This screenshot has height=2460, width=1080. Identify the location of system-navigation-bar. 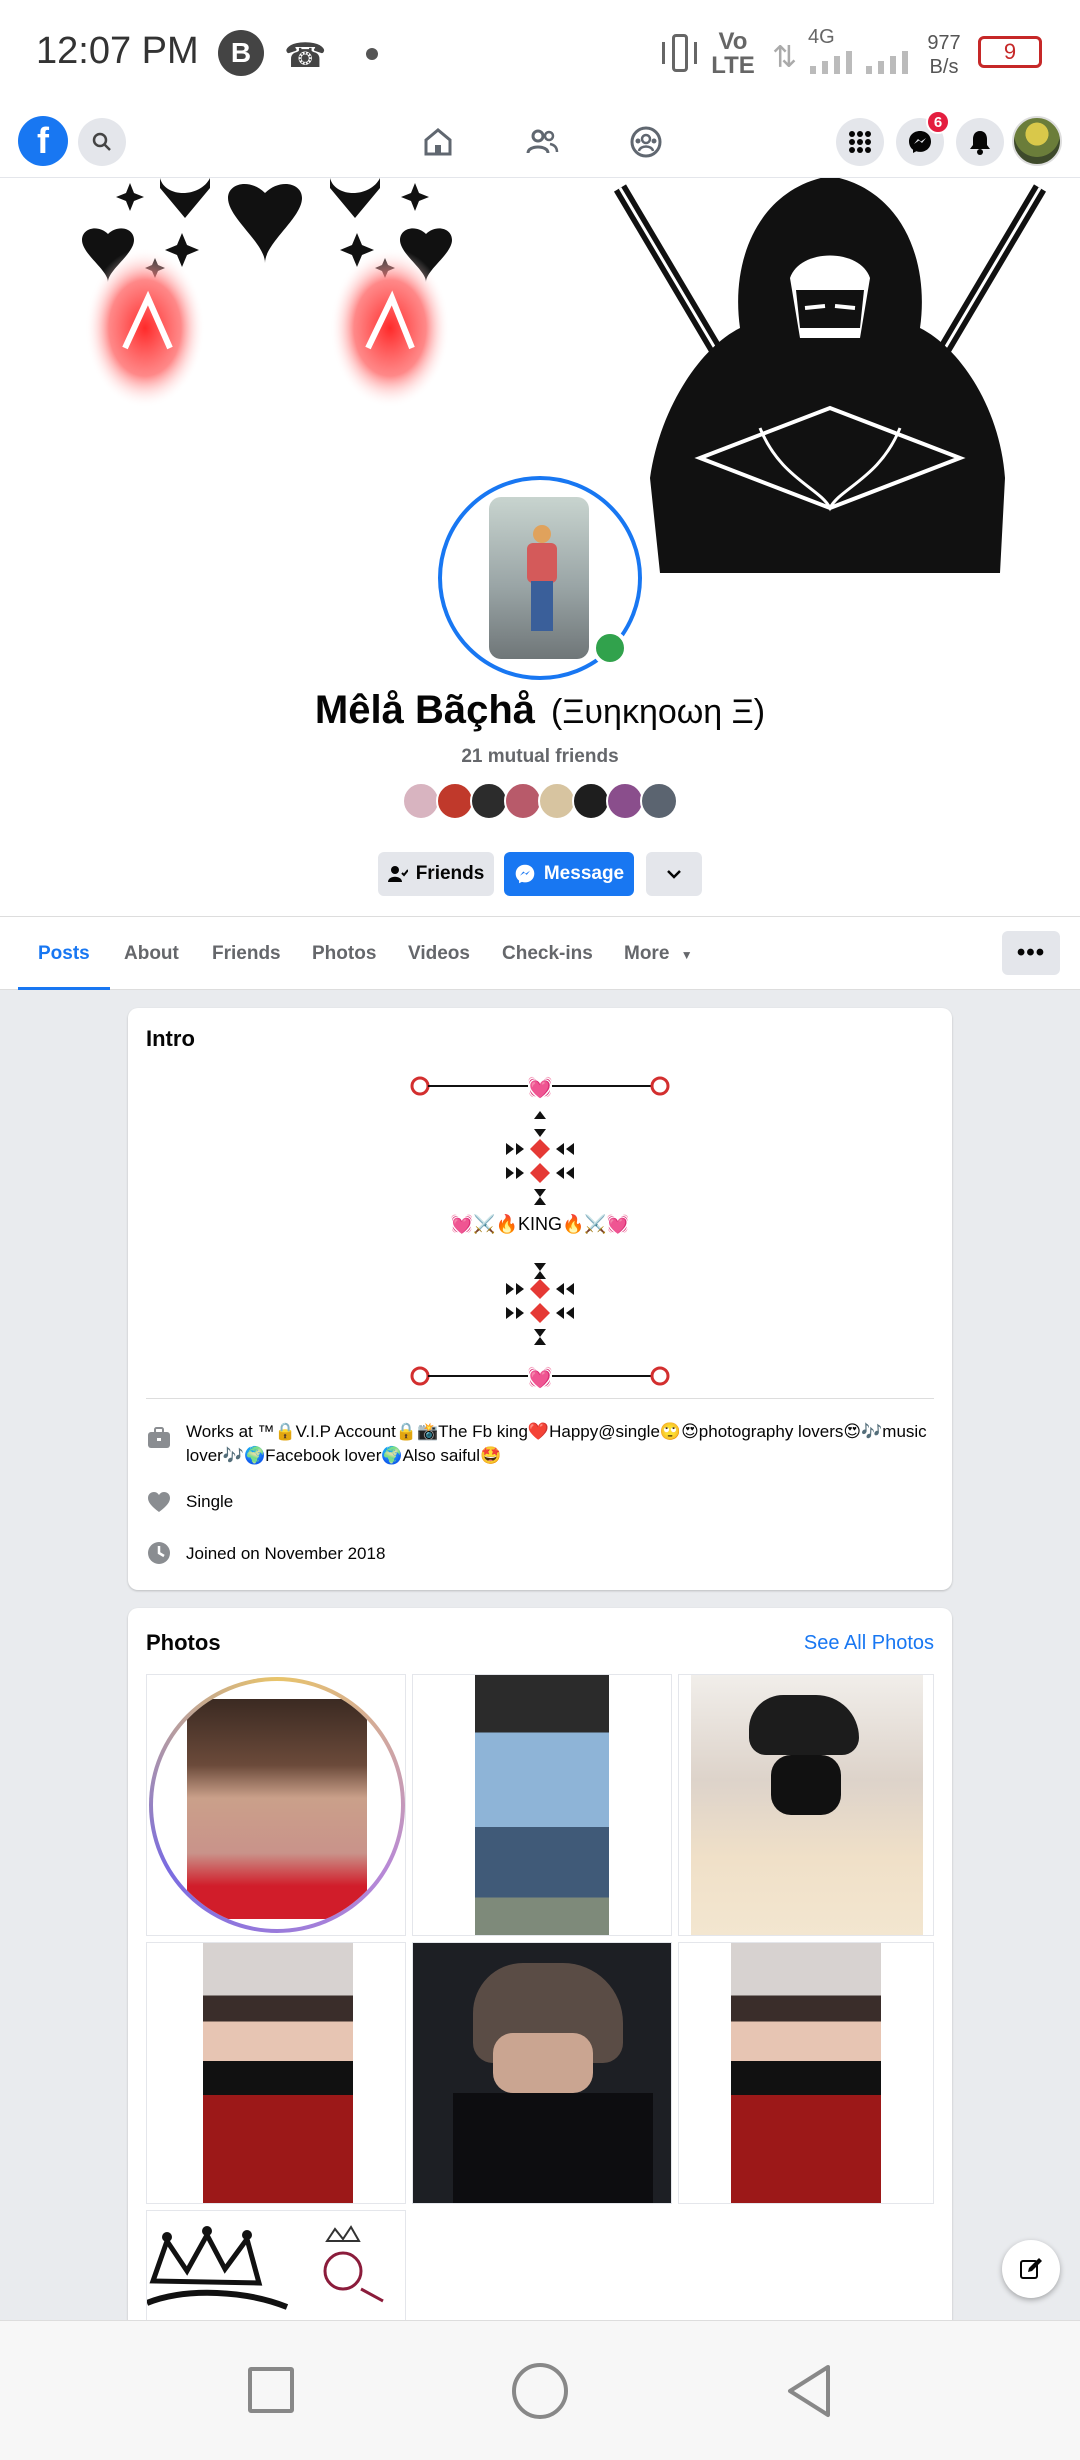
(540, 2390).